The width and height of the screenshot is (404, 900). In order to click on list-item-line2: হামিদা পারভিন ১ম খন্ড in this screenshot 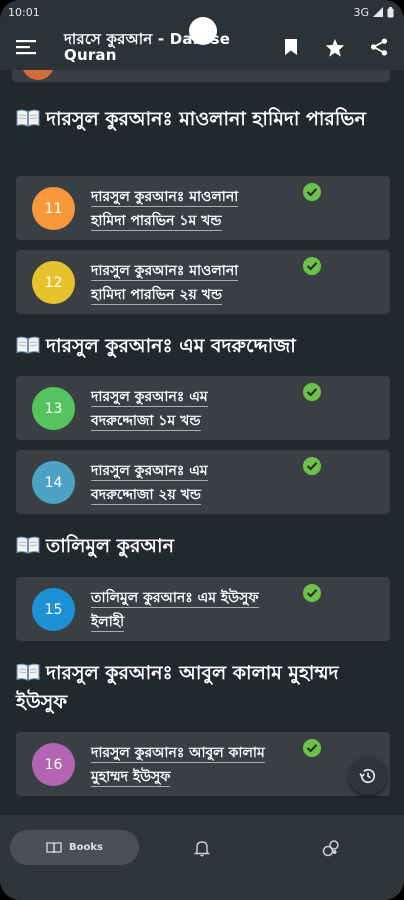, I will do `click(156, 222)`.